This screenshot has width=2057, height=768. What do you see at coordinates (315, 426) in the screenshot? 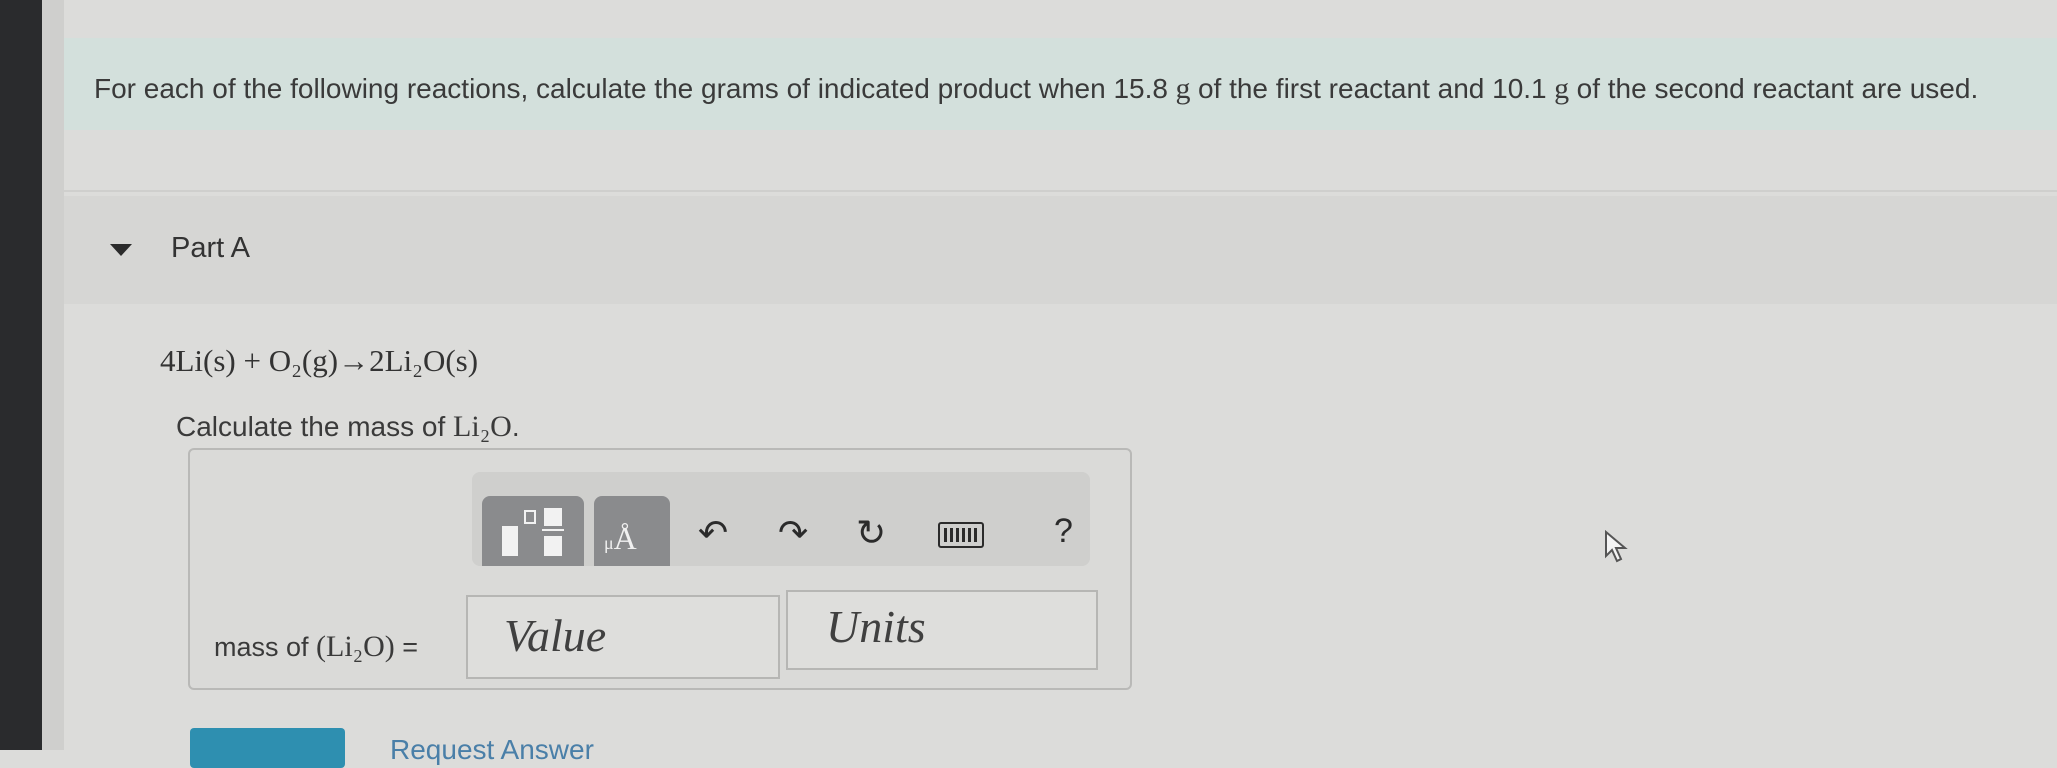
I see `prompt-text: Calculate the mass of` at bounding box center [315, 426].